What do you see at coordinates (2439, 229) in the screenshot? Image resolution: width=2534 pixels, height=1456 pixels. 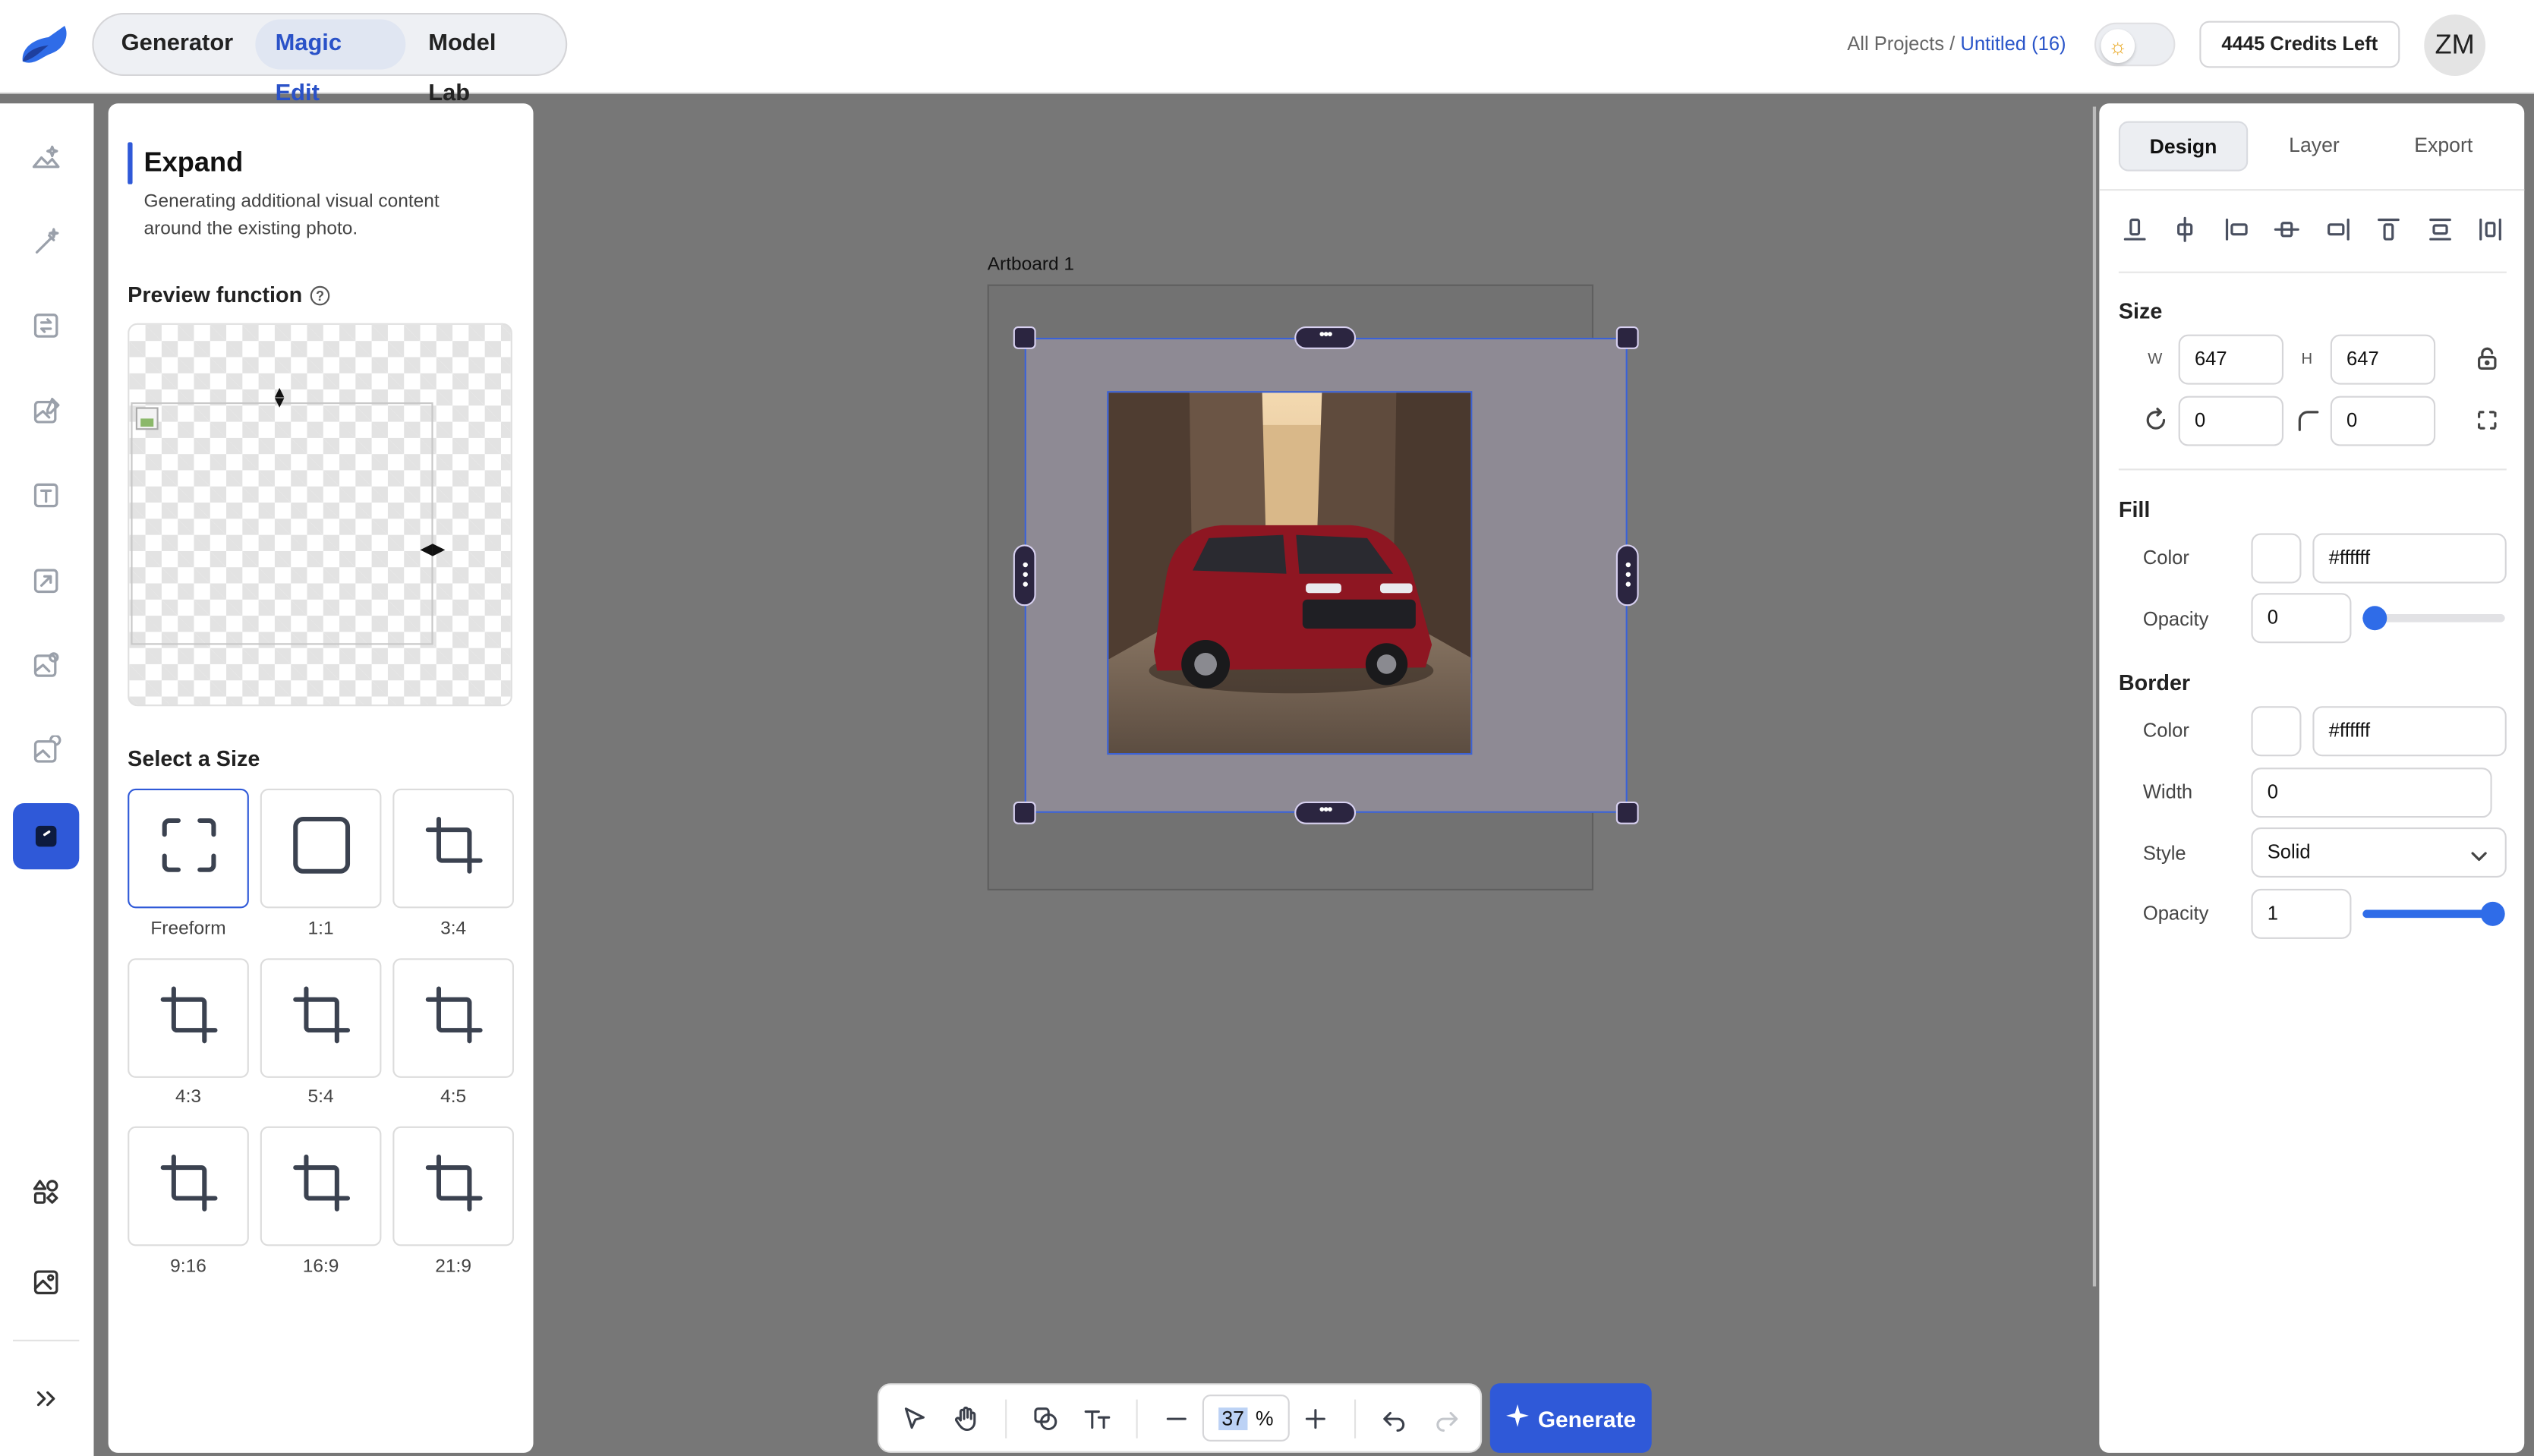 I see `distribute-vertical-icon` at bounding box center [2439, 229].